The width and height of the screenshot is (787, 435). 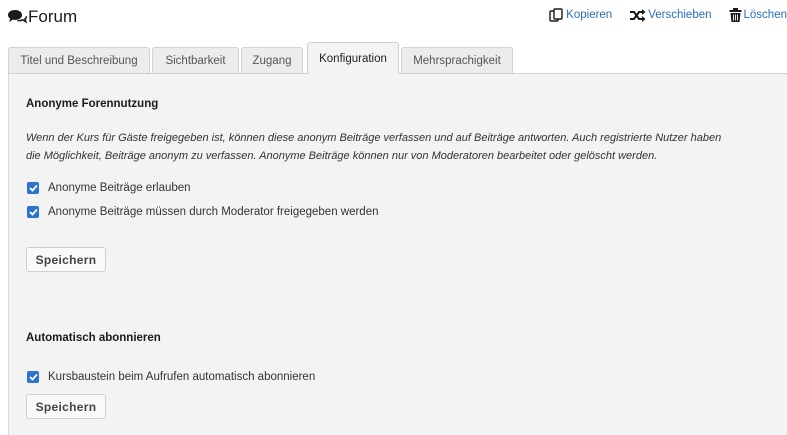 I want to click on tab-label: Mehrsprachigkeit, so click(x=457, y=60).